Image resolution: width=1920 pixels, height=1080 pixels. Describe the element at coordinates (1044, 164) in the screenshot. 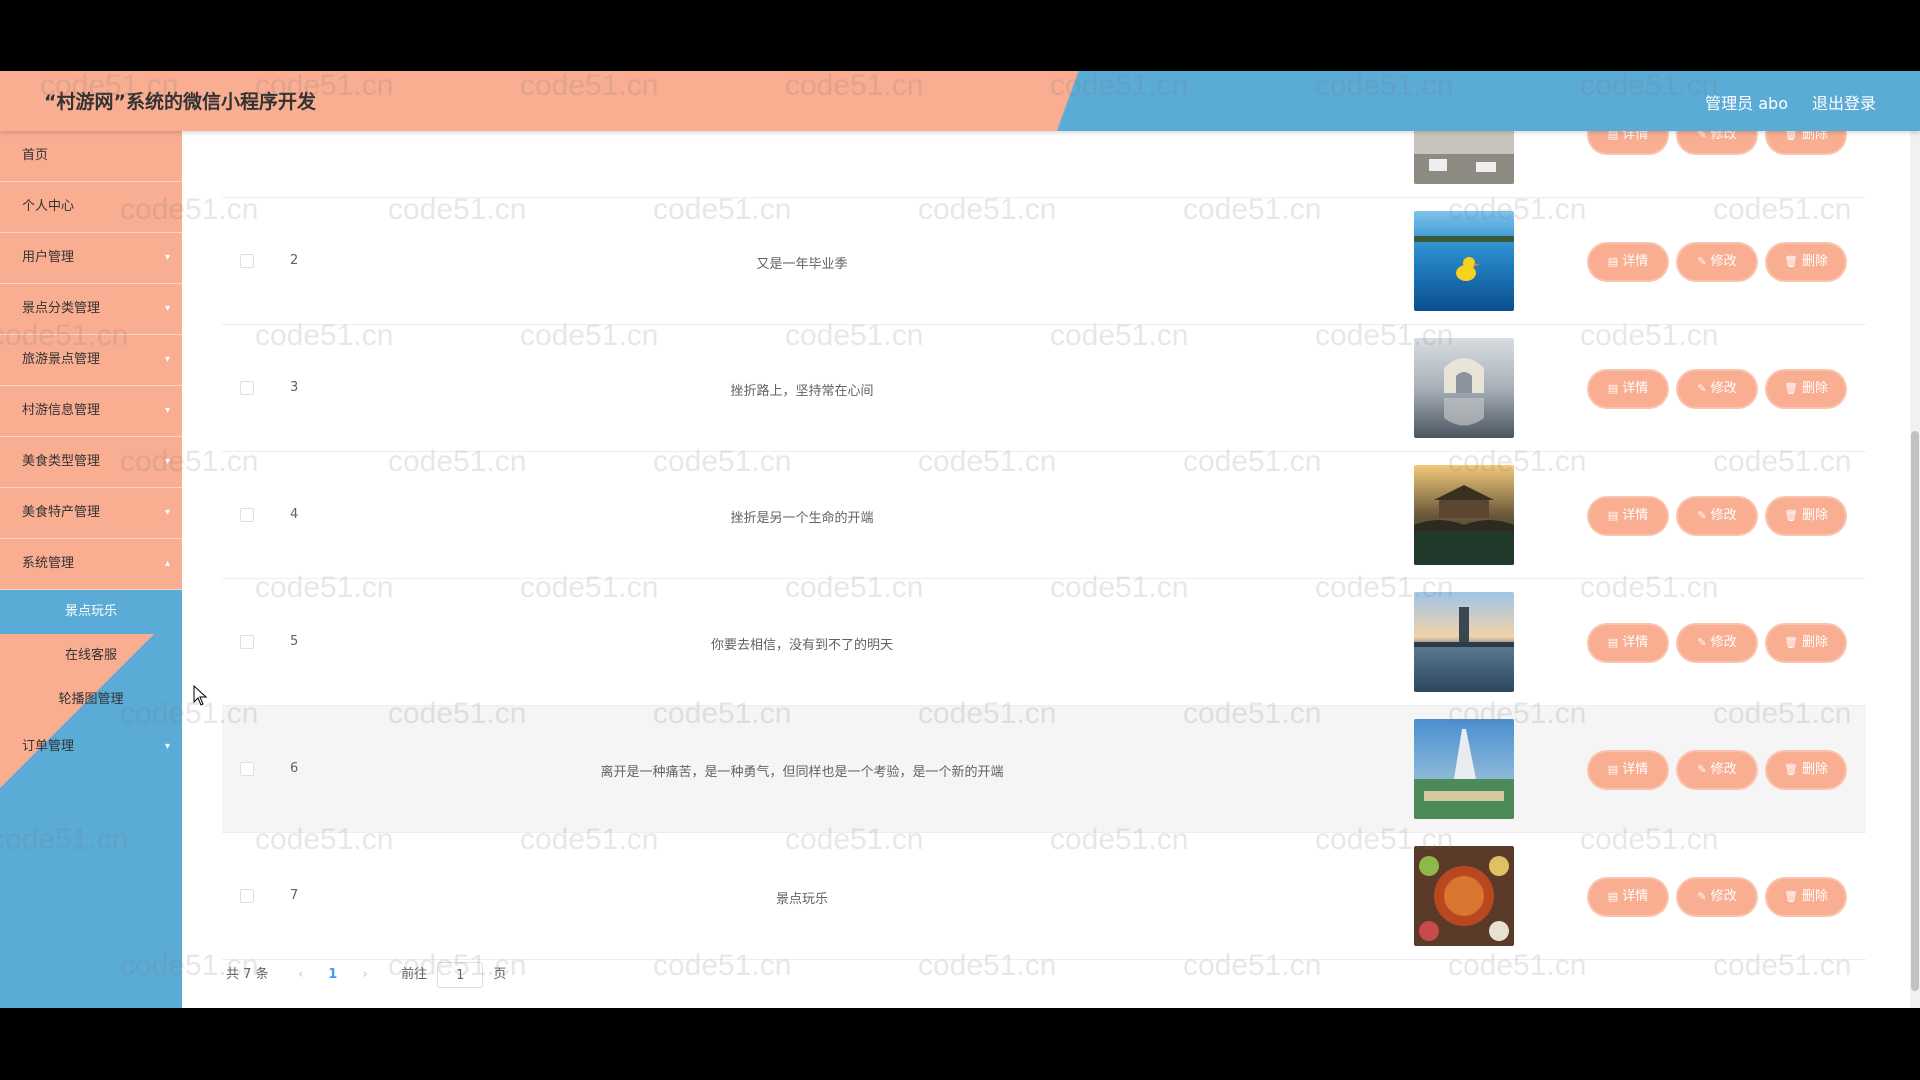

I see `table-row: ▤ 详情 ✎ 修改 🗑 删除` at that location.